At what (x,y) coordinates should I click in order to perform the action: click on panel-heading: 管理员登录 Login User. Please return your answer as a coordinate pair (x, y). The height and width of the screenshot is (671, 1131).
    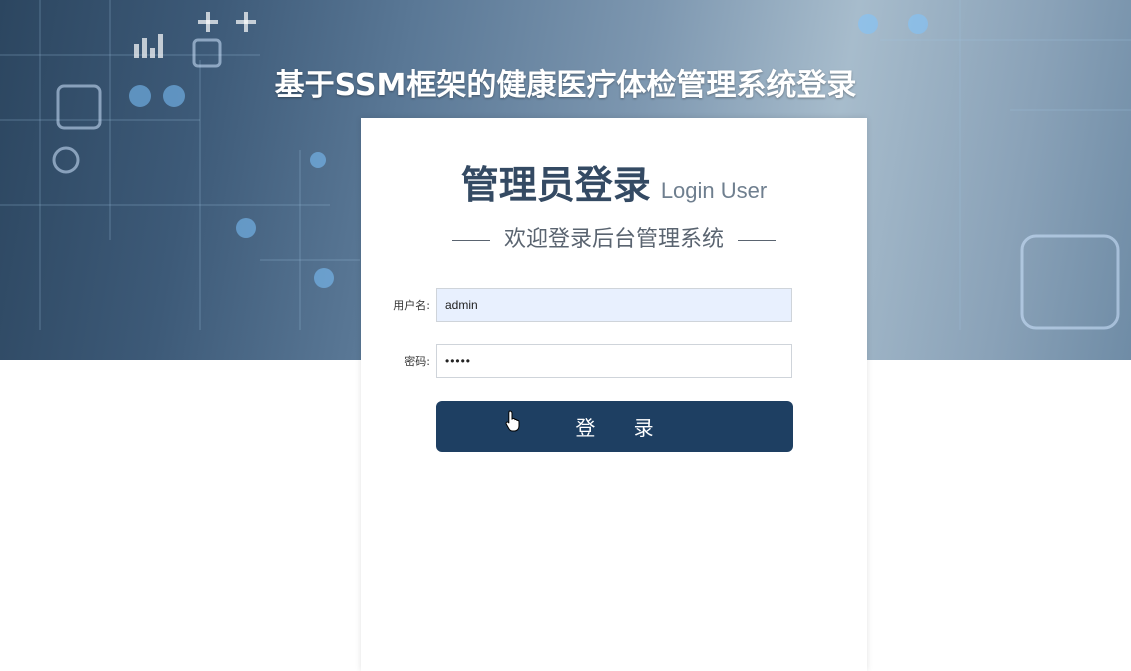
    Looking at the image, I should click on (614, 181).